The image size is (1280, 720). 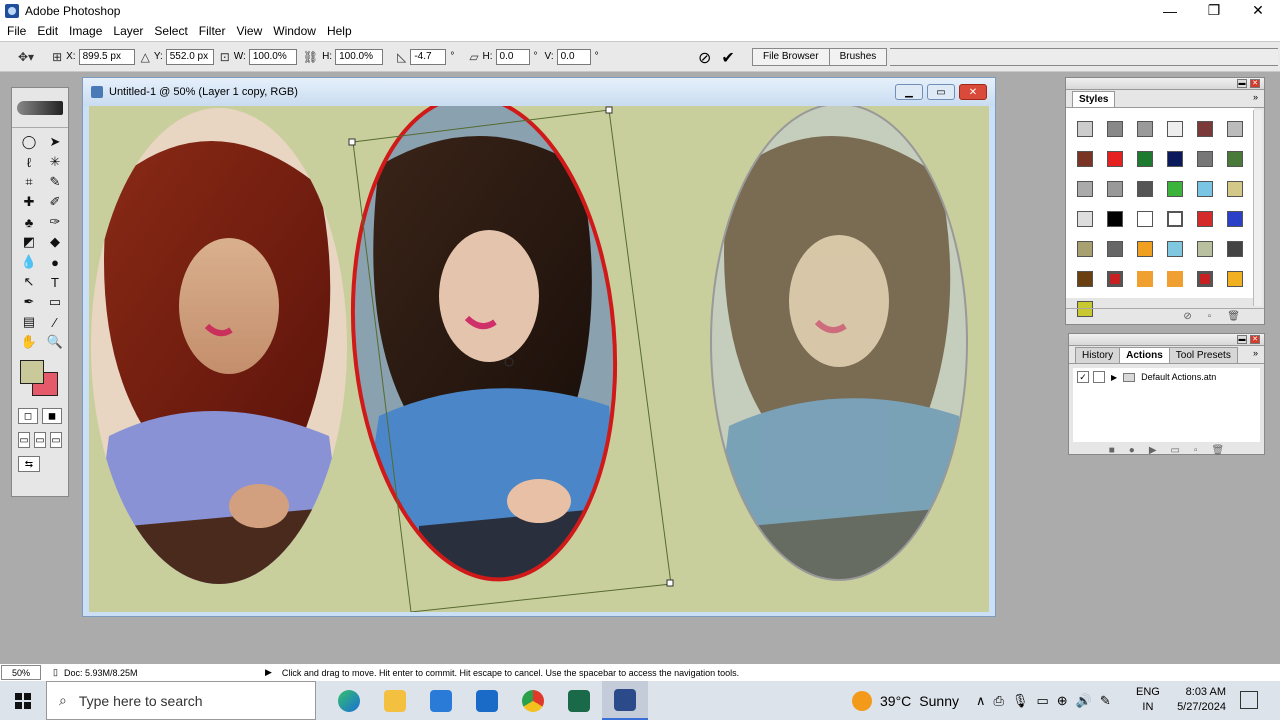 I want to click on history-brush-tool-icon: ✑, so click(x=55, y=222).